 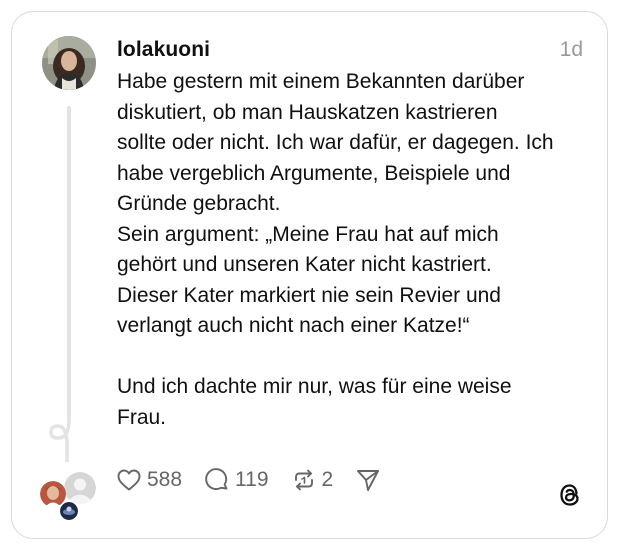 I want to click on reply-avatar-default, so click(x=80, y=488).